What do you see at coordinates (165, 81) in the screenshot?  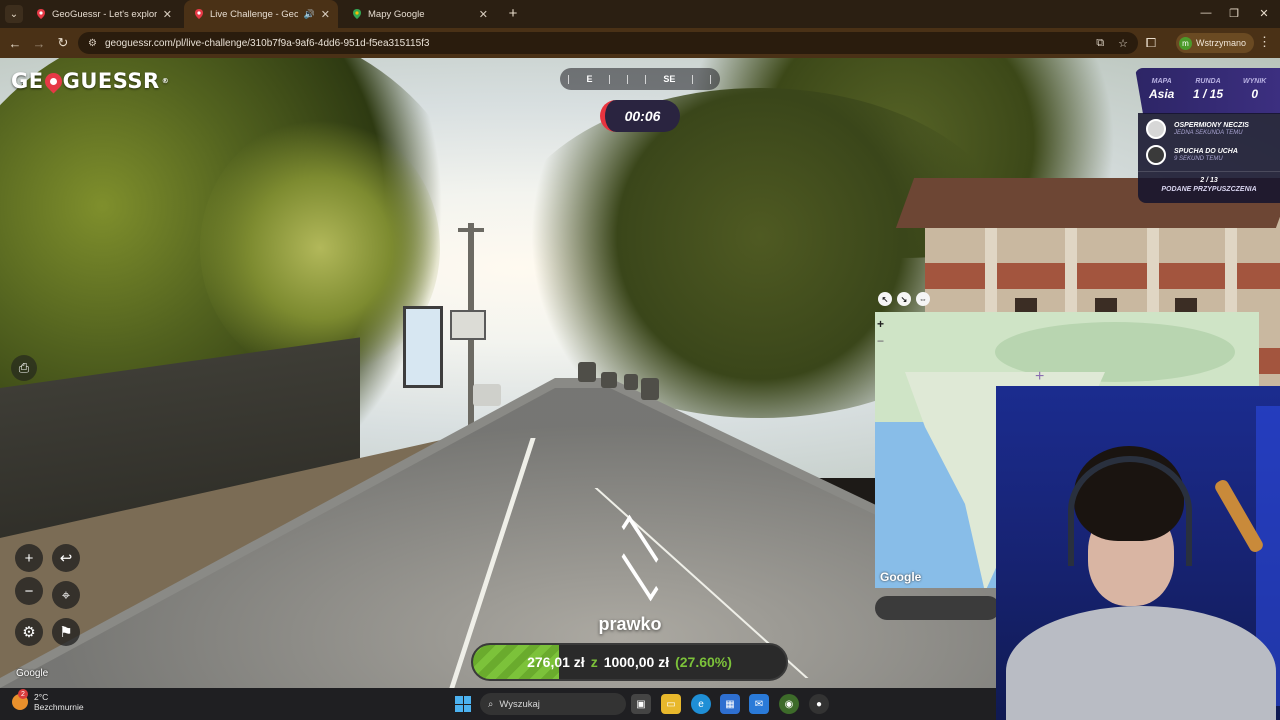 I see `logo-registered-mark: ®` at bounding box center [165, 81].